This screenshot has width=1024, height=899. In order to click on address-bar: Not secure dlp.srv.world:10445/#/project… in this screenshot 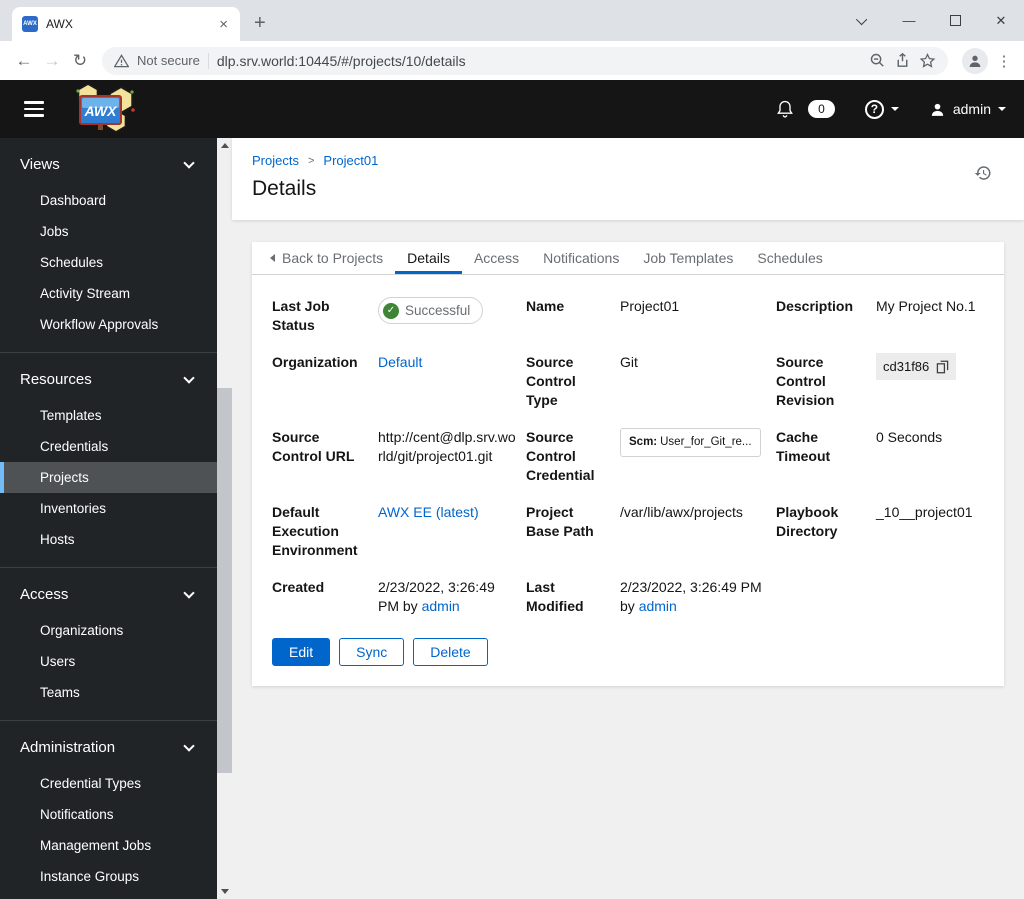, I will do `click(525, 60)`.